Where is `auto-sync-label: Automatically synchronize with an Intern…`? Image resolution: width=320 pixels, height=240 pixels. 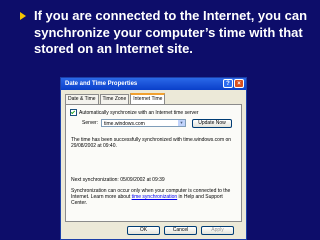 auto-sync-label: Automatically synchronize with an Intern… is located at coordinates (139, 112).